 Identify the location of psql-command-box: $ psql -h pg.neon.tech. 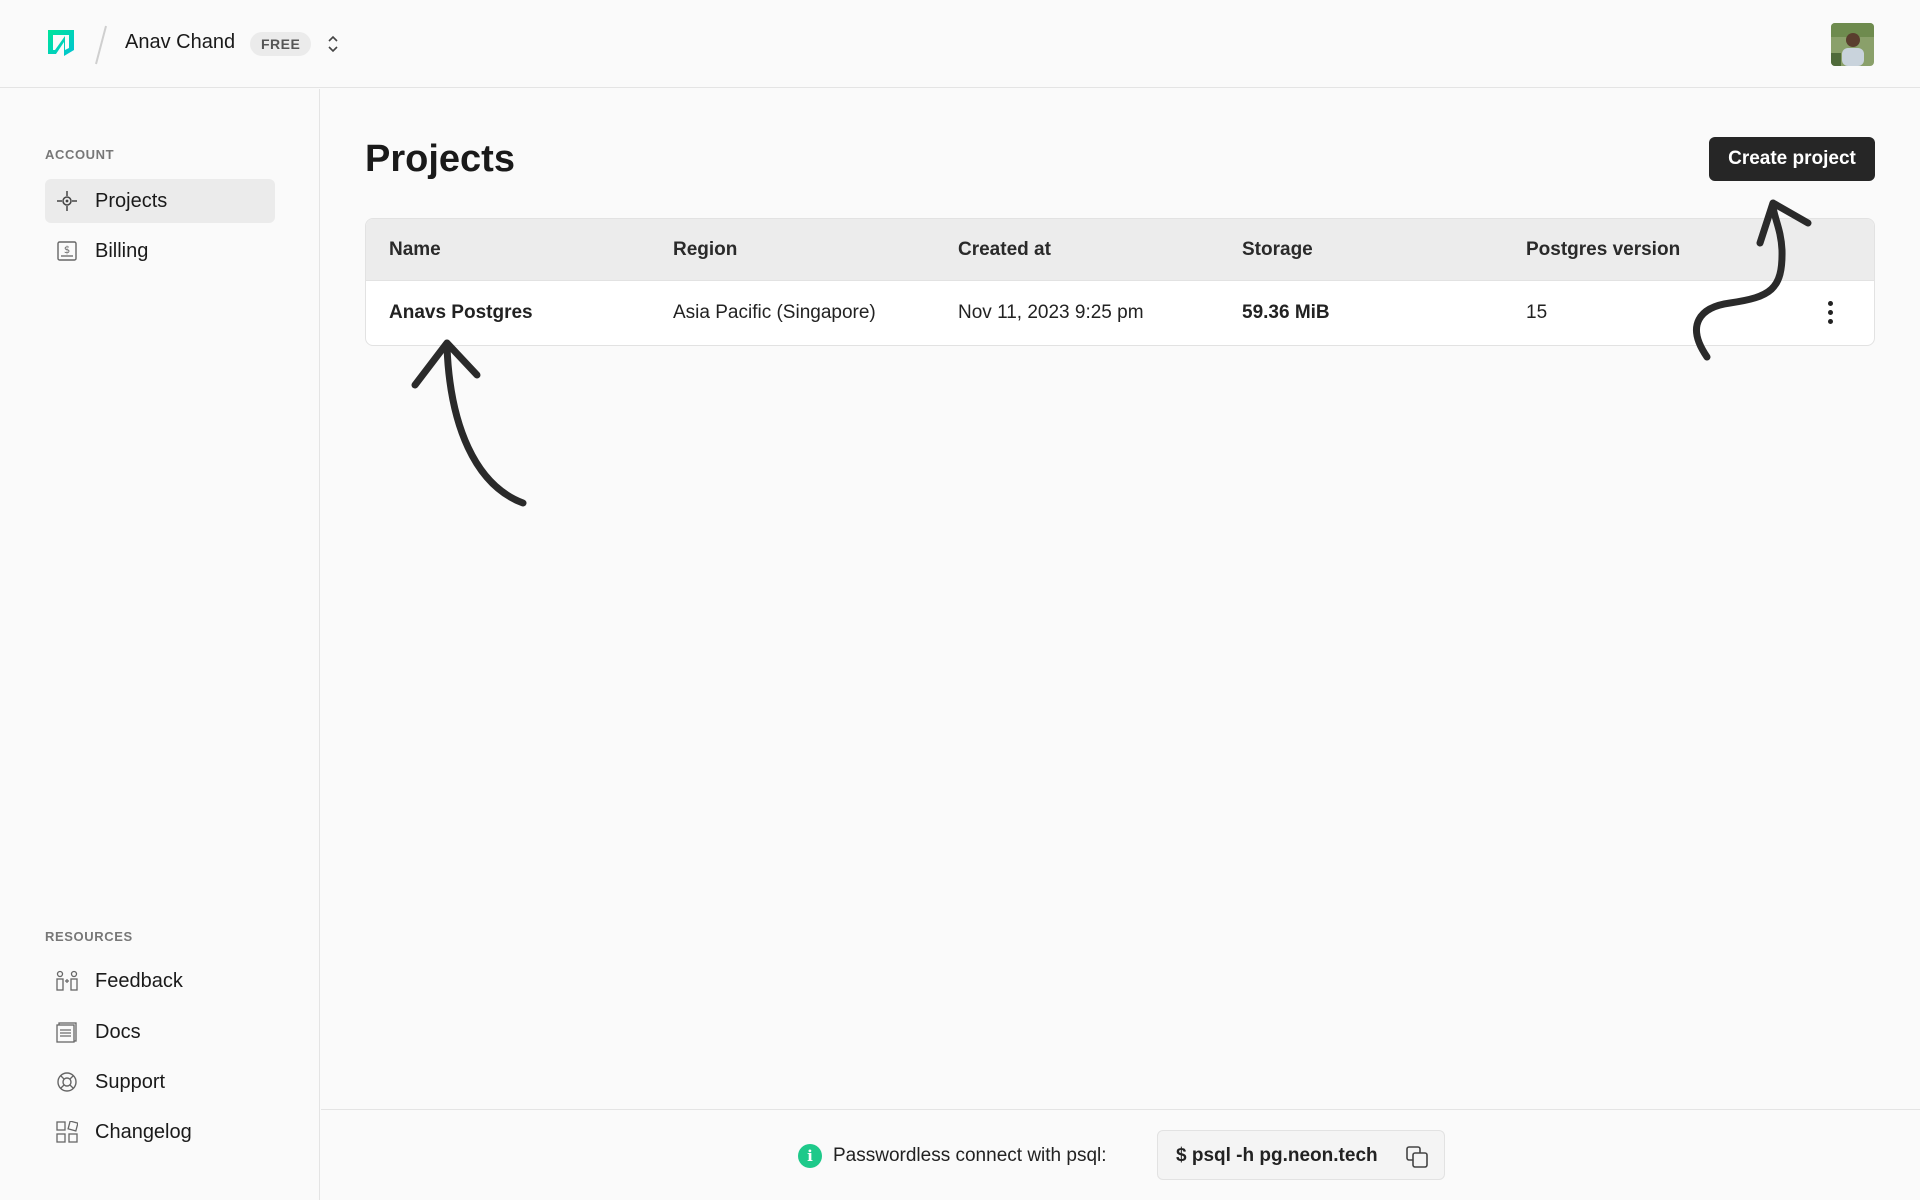
(1301, 1155).